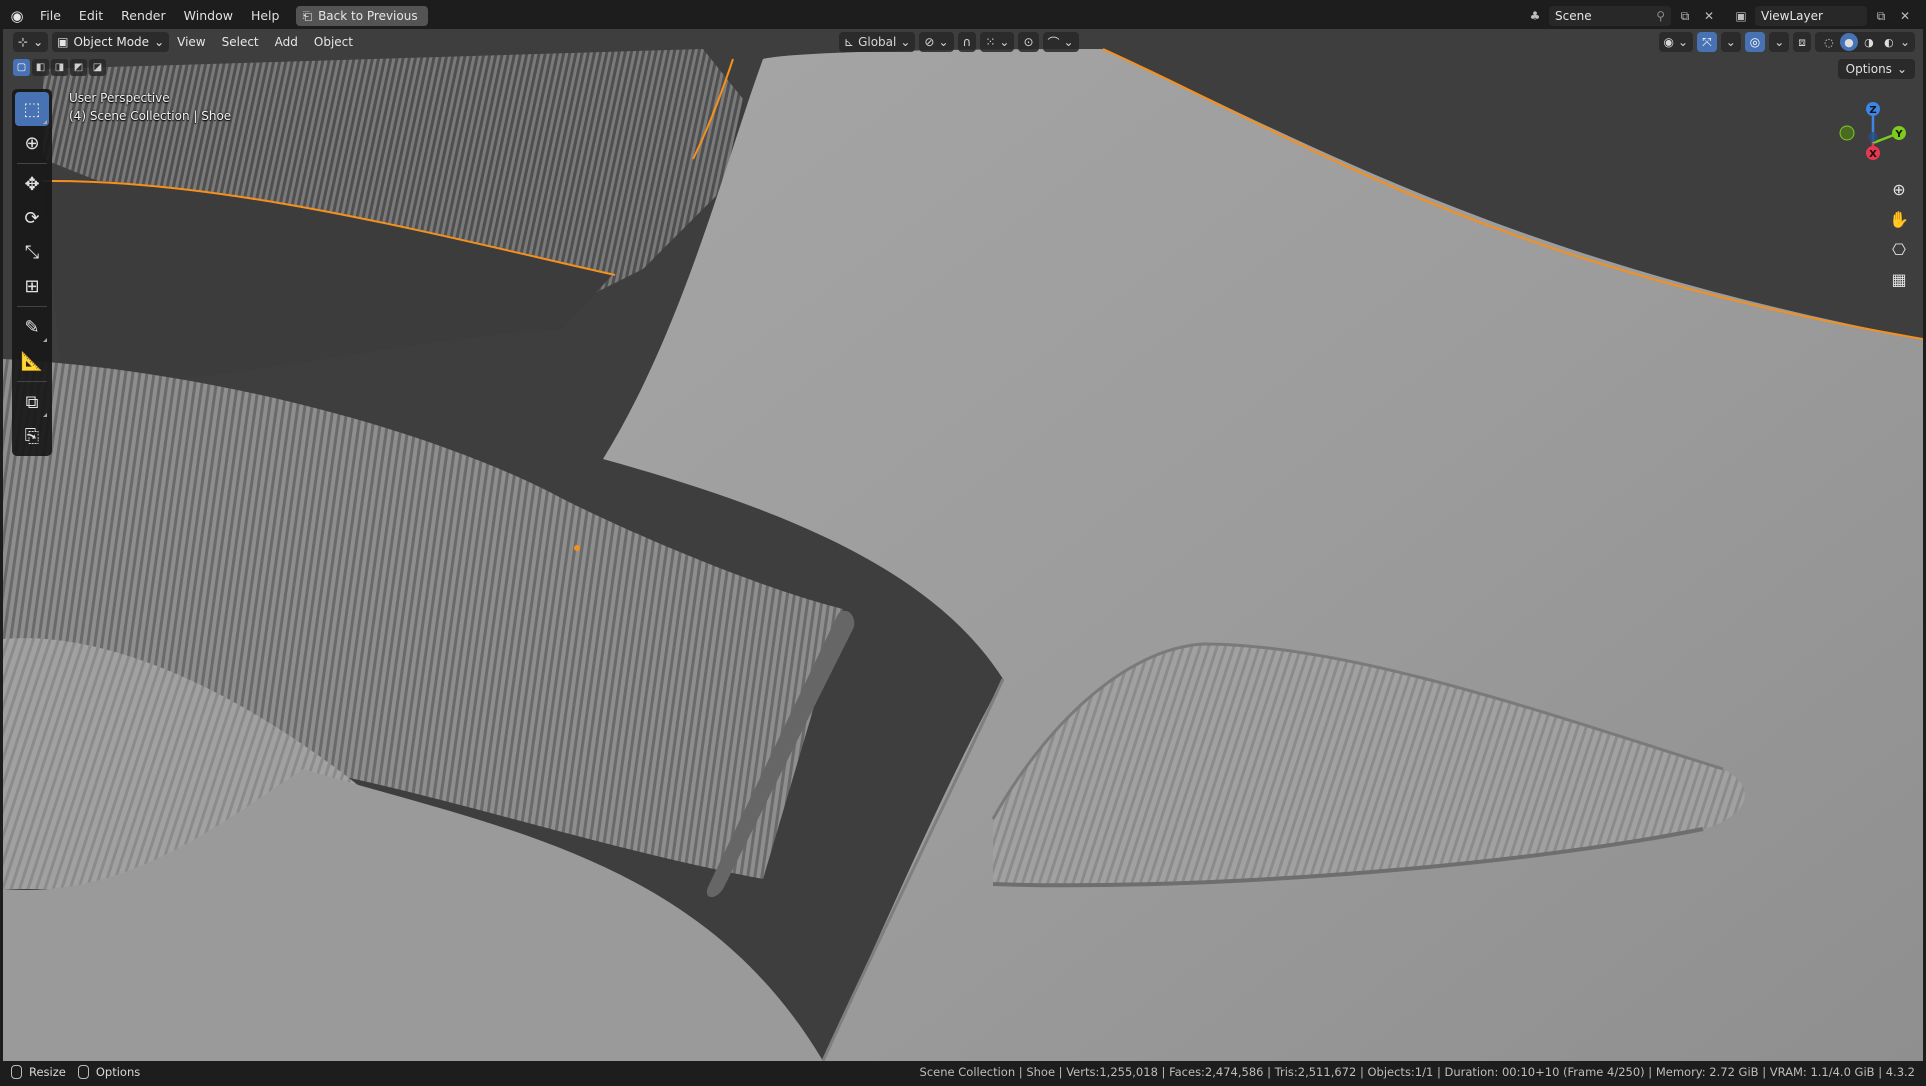 The height and width of the screenshot is (1086, 1926). Describe the element at coordinates (1873, 154) in the screenshot. I see `x-axis-label: X` at that location.